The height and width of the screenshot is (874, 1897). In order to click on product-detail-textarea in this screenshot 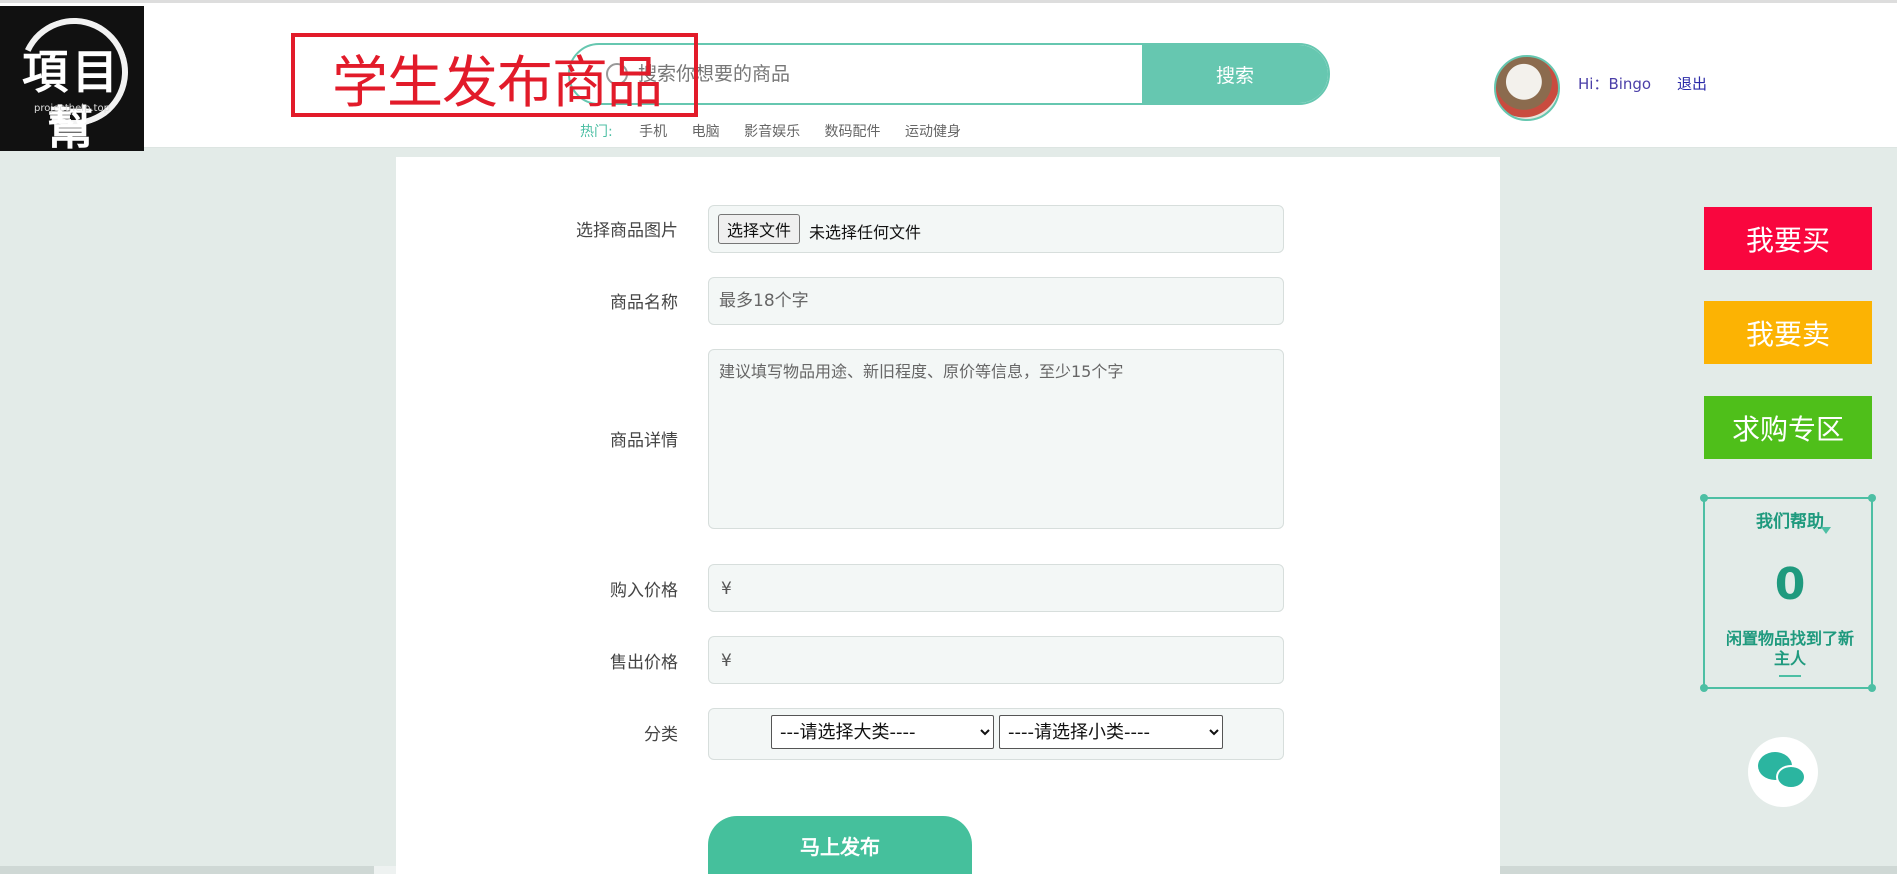, I will do `click(996, 439)`.